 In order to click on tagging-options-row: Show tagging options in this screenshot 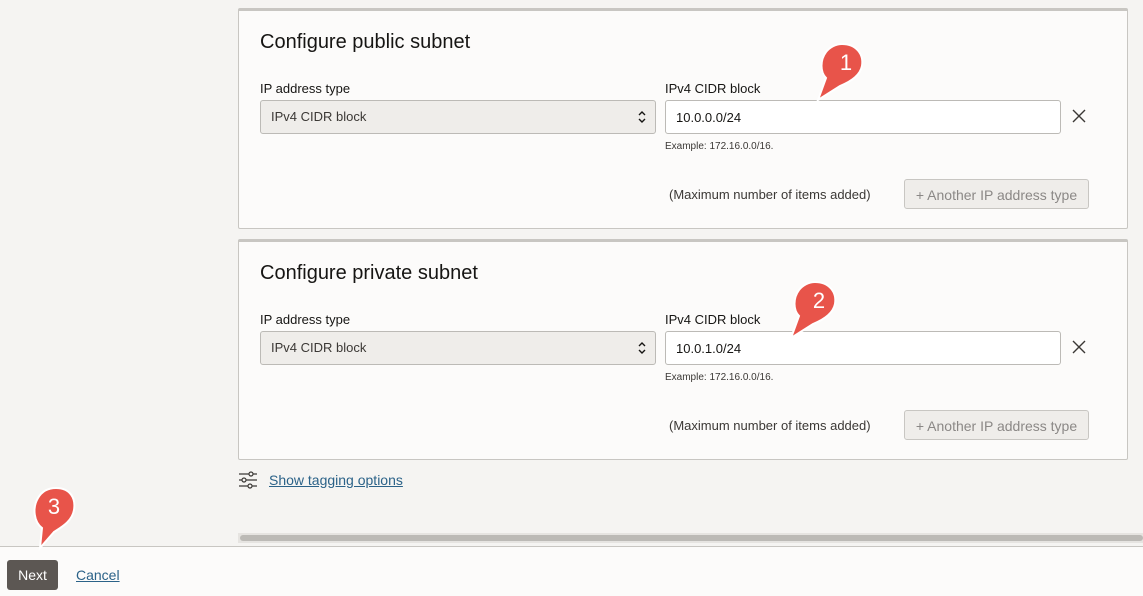, I will do `click(320, 480)`.